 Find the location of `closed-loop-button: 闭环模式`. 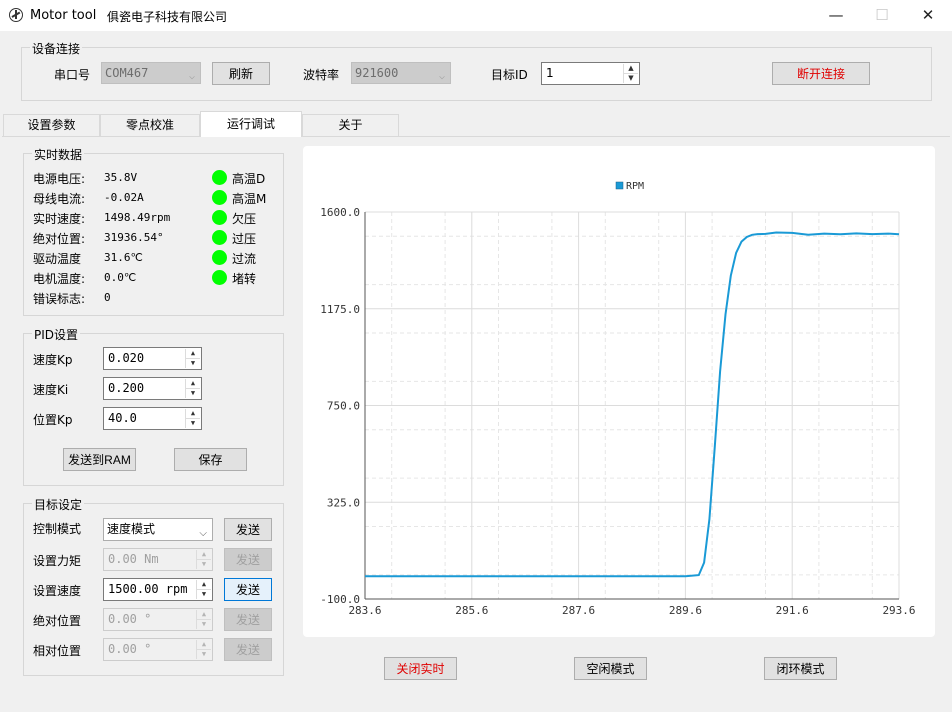

closed-loop-button: 闭环模式 is located at coordinates (800, 668).